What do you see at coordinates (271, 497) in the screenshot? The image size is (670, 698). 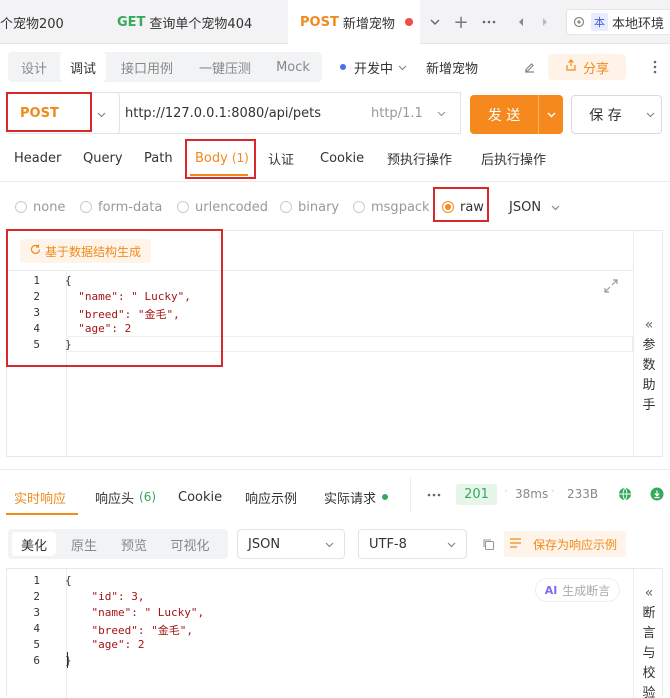 I see `tab-response-example: 响应示例` at bounding box center [271, 497].